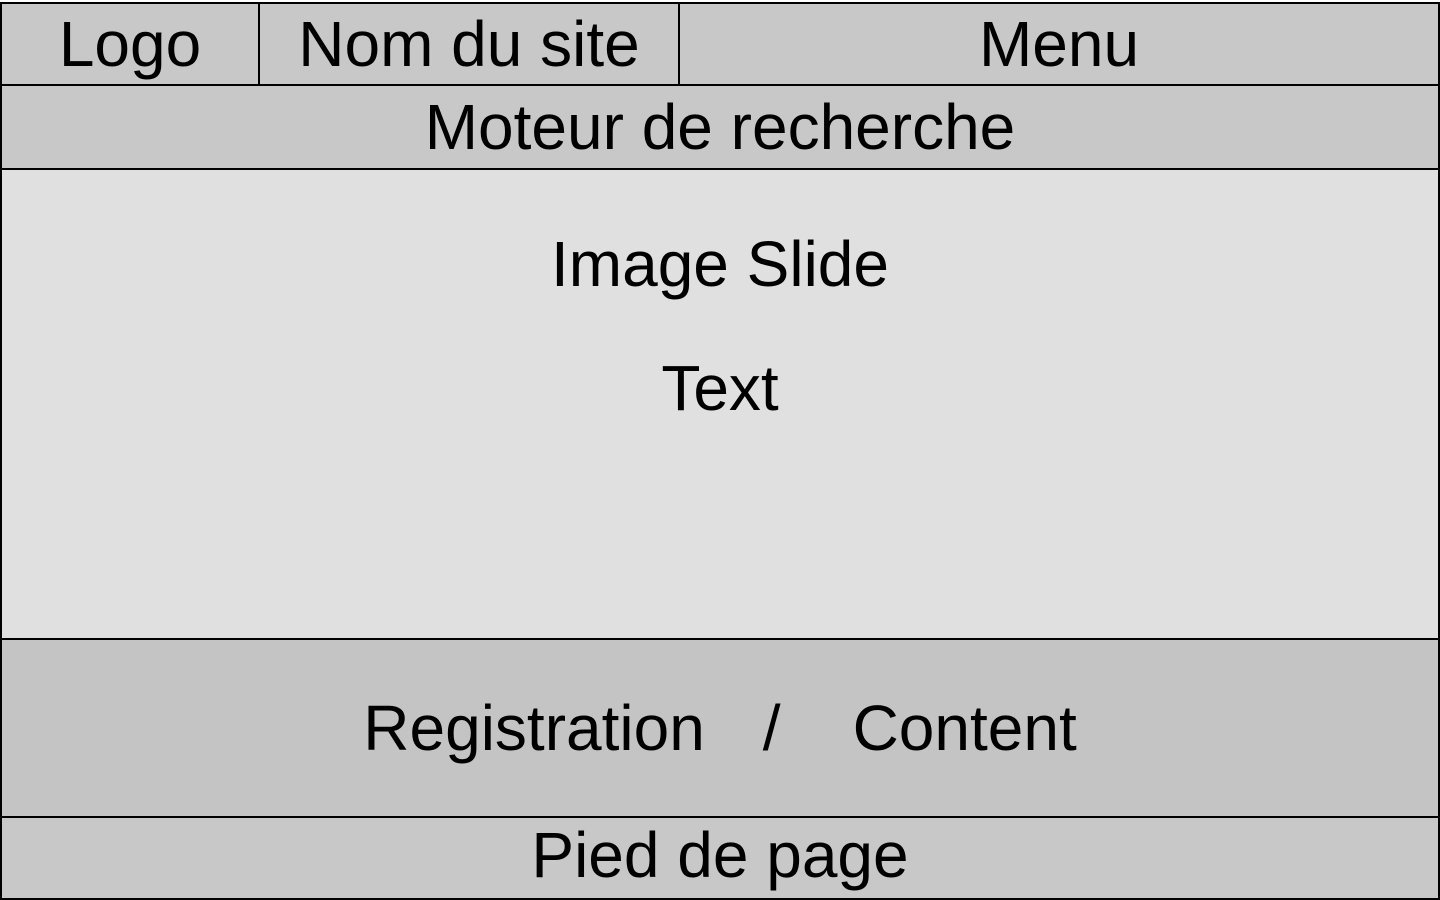 The width and height of the screenshot is (1440, 900). I want to click on search-engine-label: Moteur de recherche, so click(720, 127).